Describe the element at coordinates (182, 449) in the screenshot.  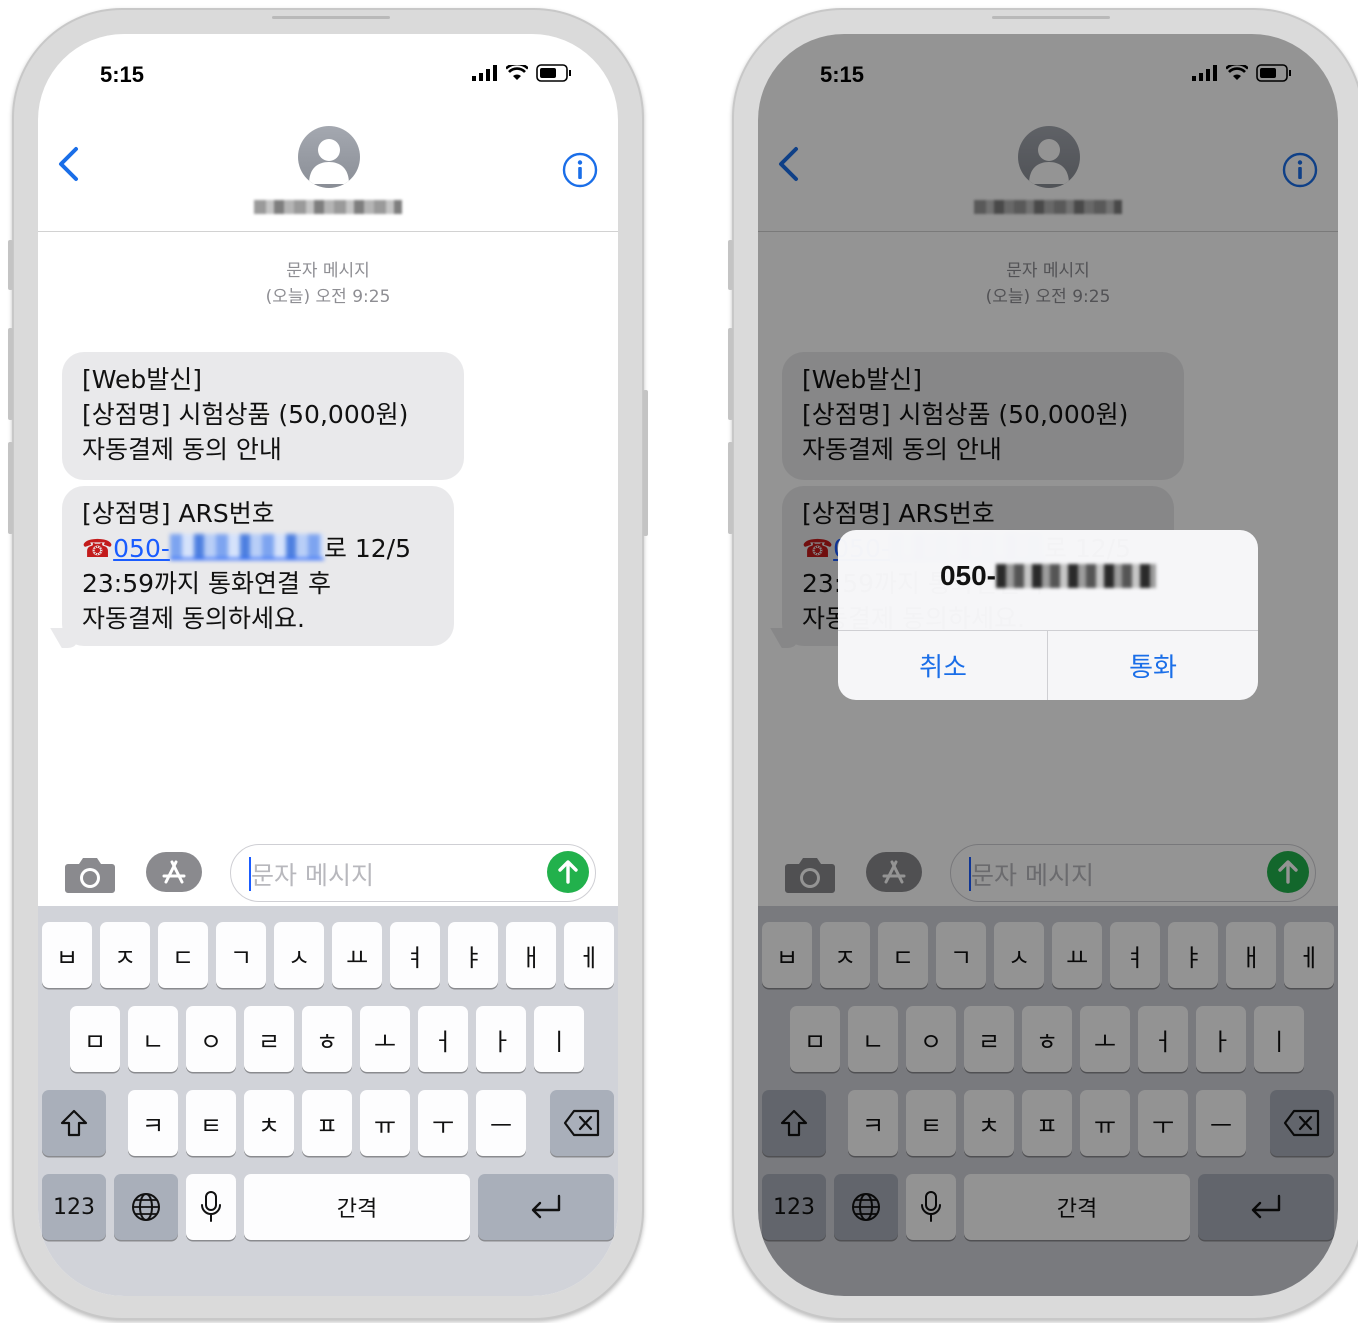
I see `message-line: 자동결제 동의 안내` at that location.